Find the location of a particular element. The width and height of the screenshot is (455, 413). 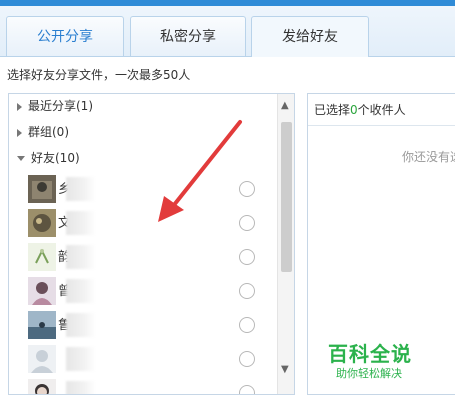

watermark-logo: 百科全说 助你轻松解决 is located at coordinates (370, 362).